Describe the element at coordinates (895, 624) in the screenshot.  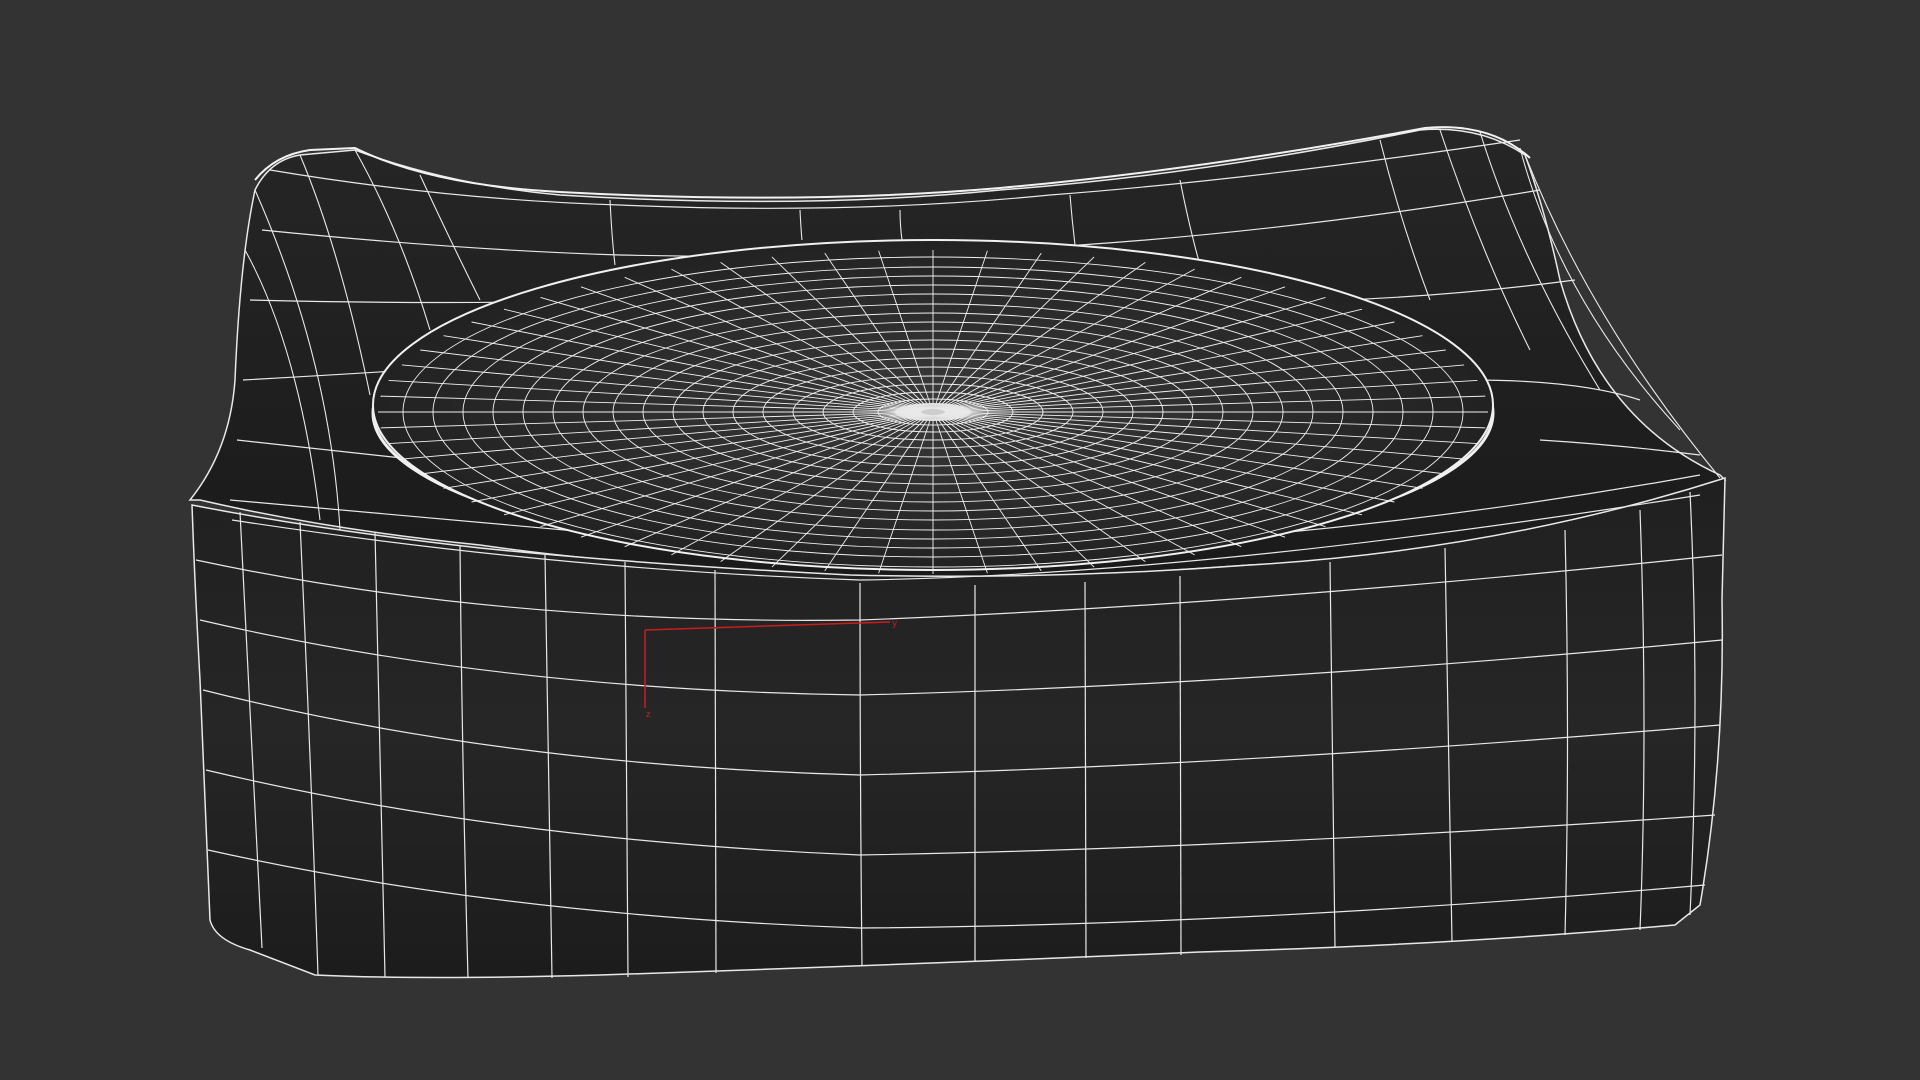
I see `gizmo-axis-y-label: y` at that location.